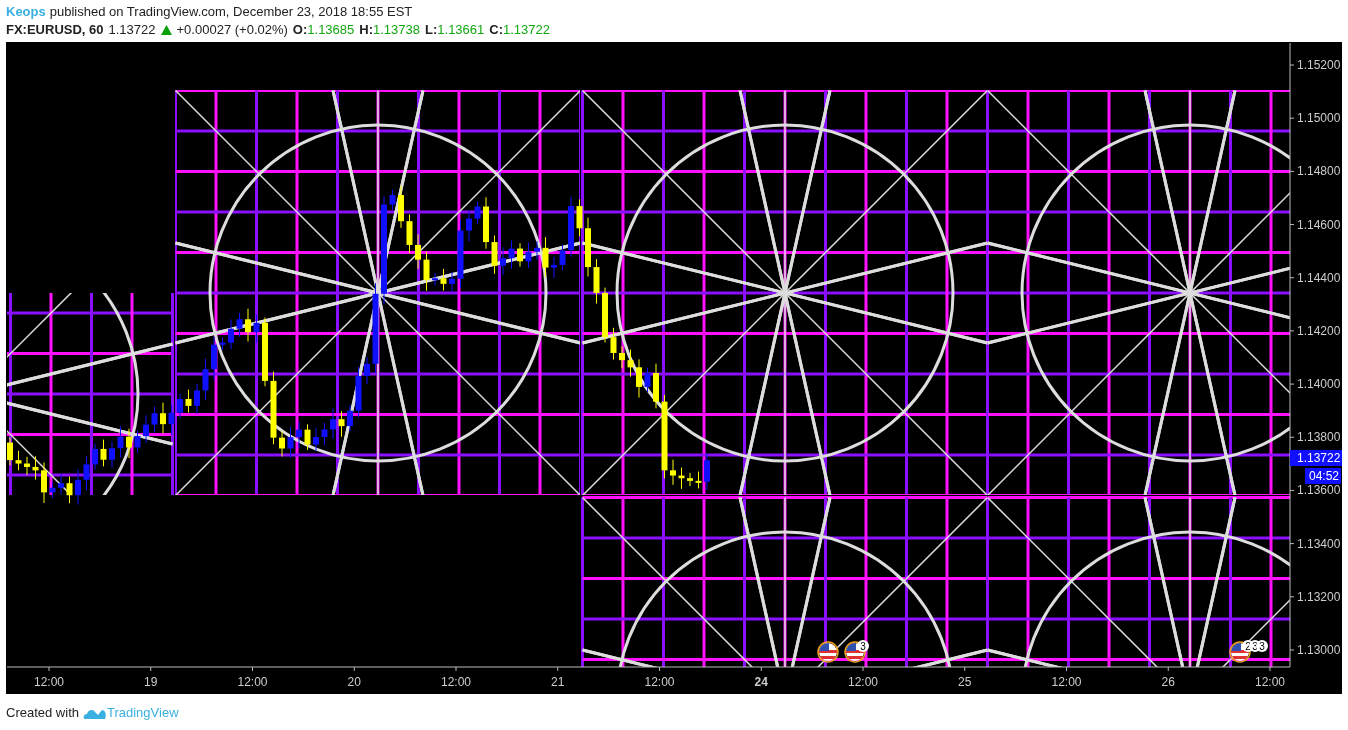 Image resolution: width=1348 pixels, height=730 pixels. I want to click on price-tick-label: 1.13400, so click(1319, 543).